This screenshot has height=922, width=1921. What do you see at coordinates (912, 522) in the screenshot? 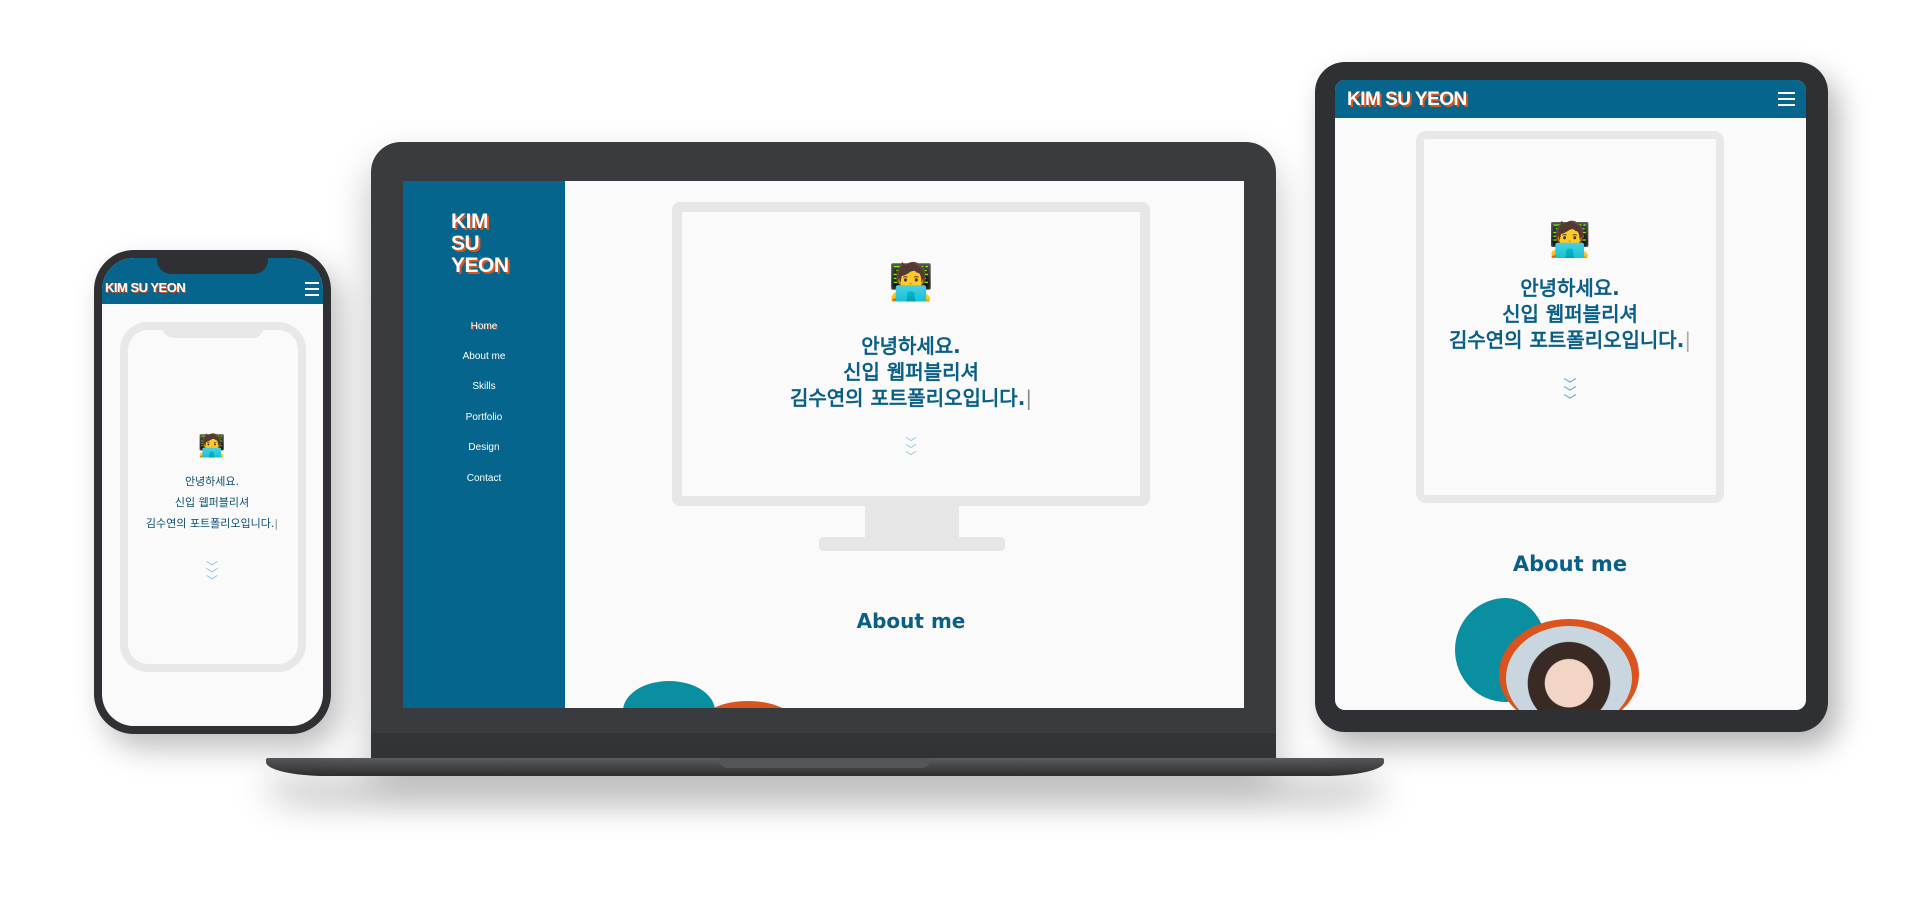
I see `monitor-stand-neck` at bounding box center [912, 522].